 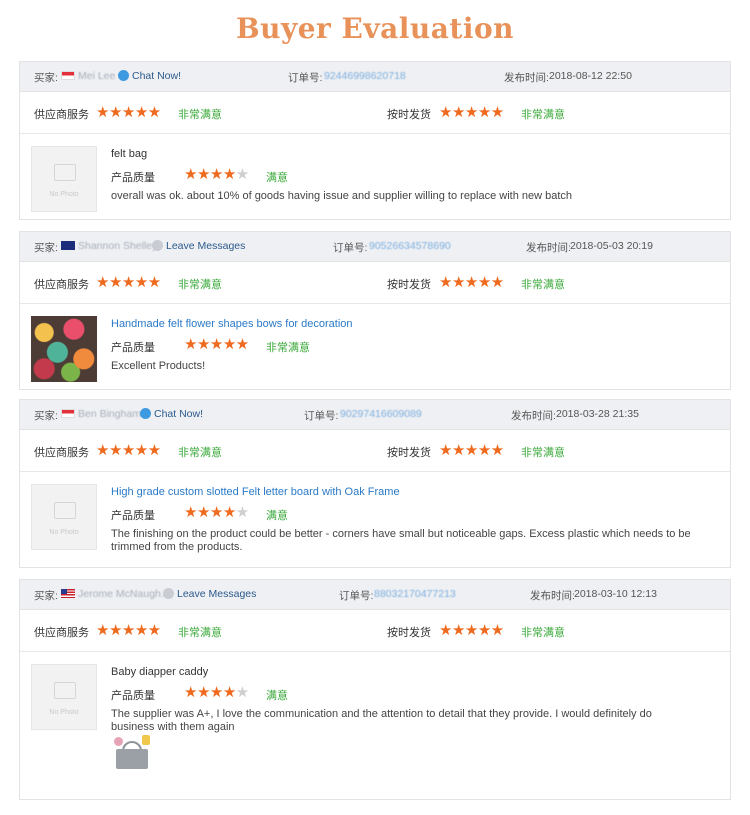 I want to click on product-name: Baby diapper caddy, so click(x=160, y=672).